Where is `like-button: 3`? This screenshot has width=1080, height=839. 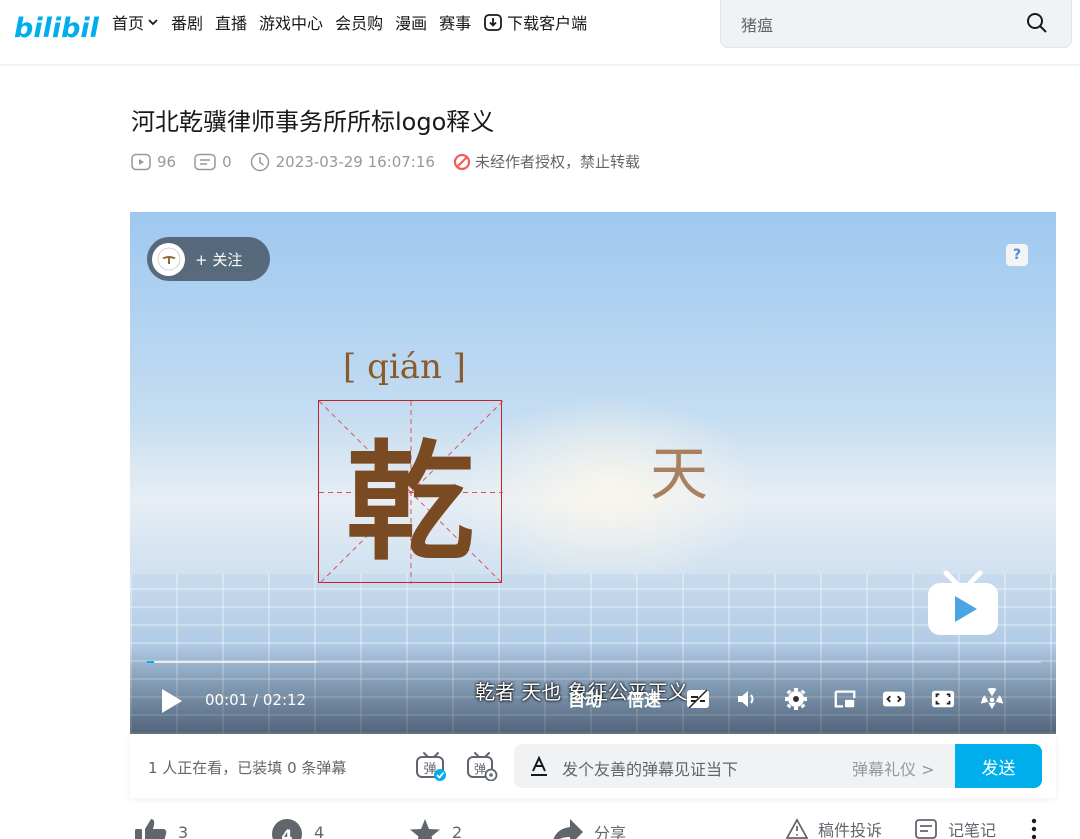
like-button: 3 is located at coordinates (161, 828).